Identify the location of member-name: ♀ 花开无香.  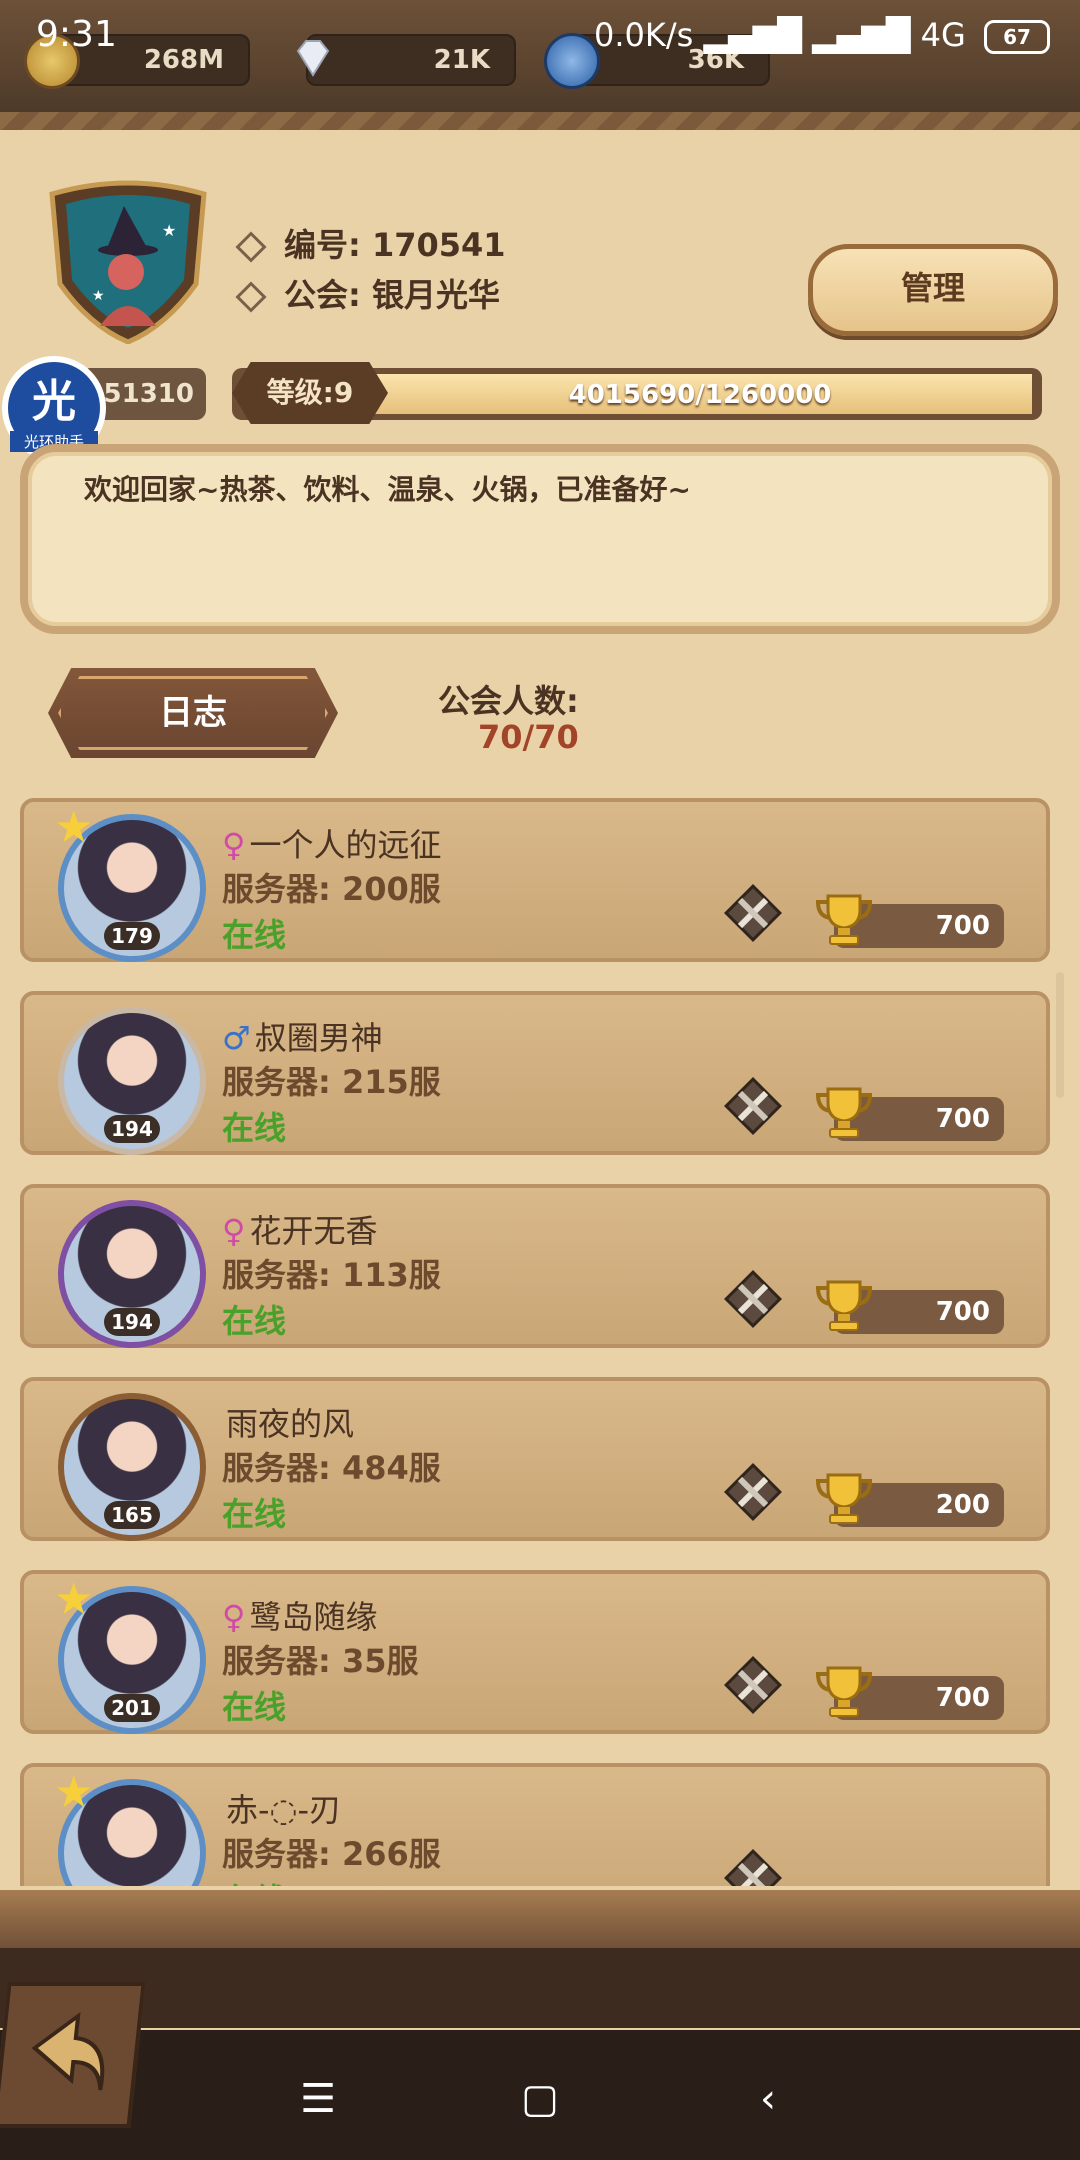
(299, 1229).